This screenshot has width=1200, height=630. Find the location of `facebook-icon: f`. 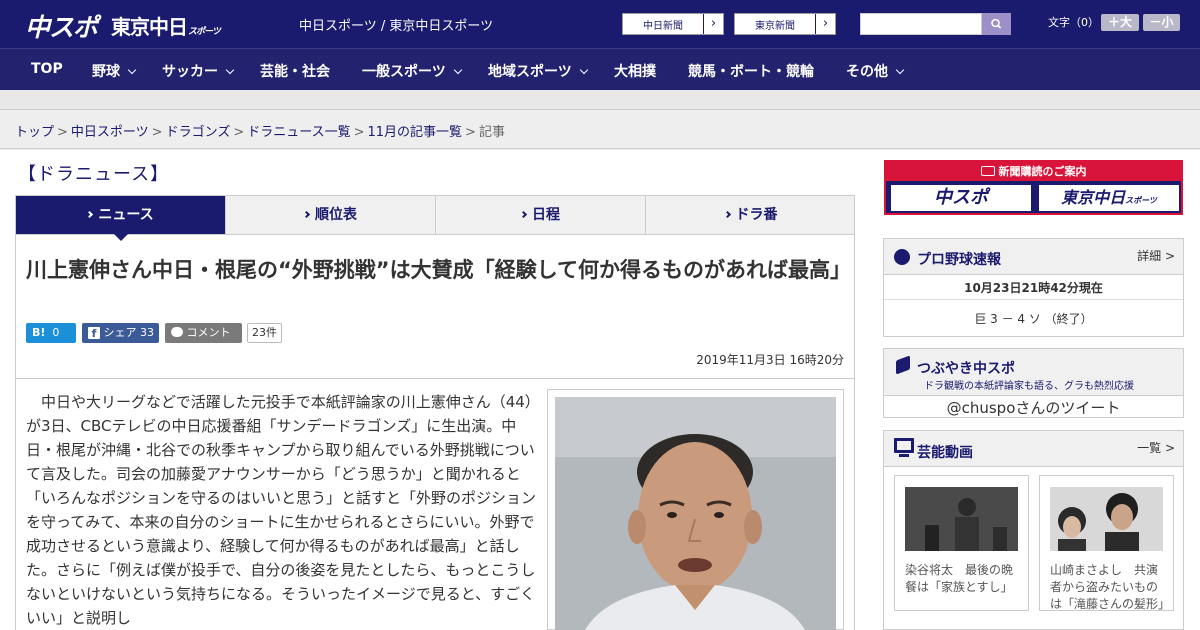

facebook-icon: f is located at coordinates (94, 333).